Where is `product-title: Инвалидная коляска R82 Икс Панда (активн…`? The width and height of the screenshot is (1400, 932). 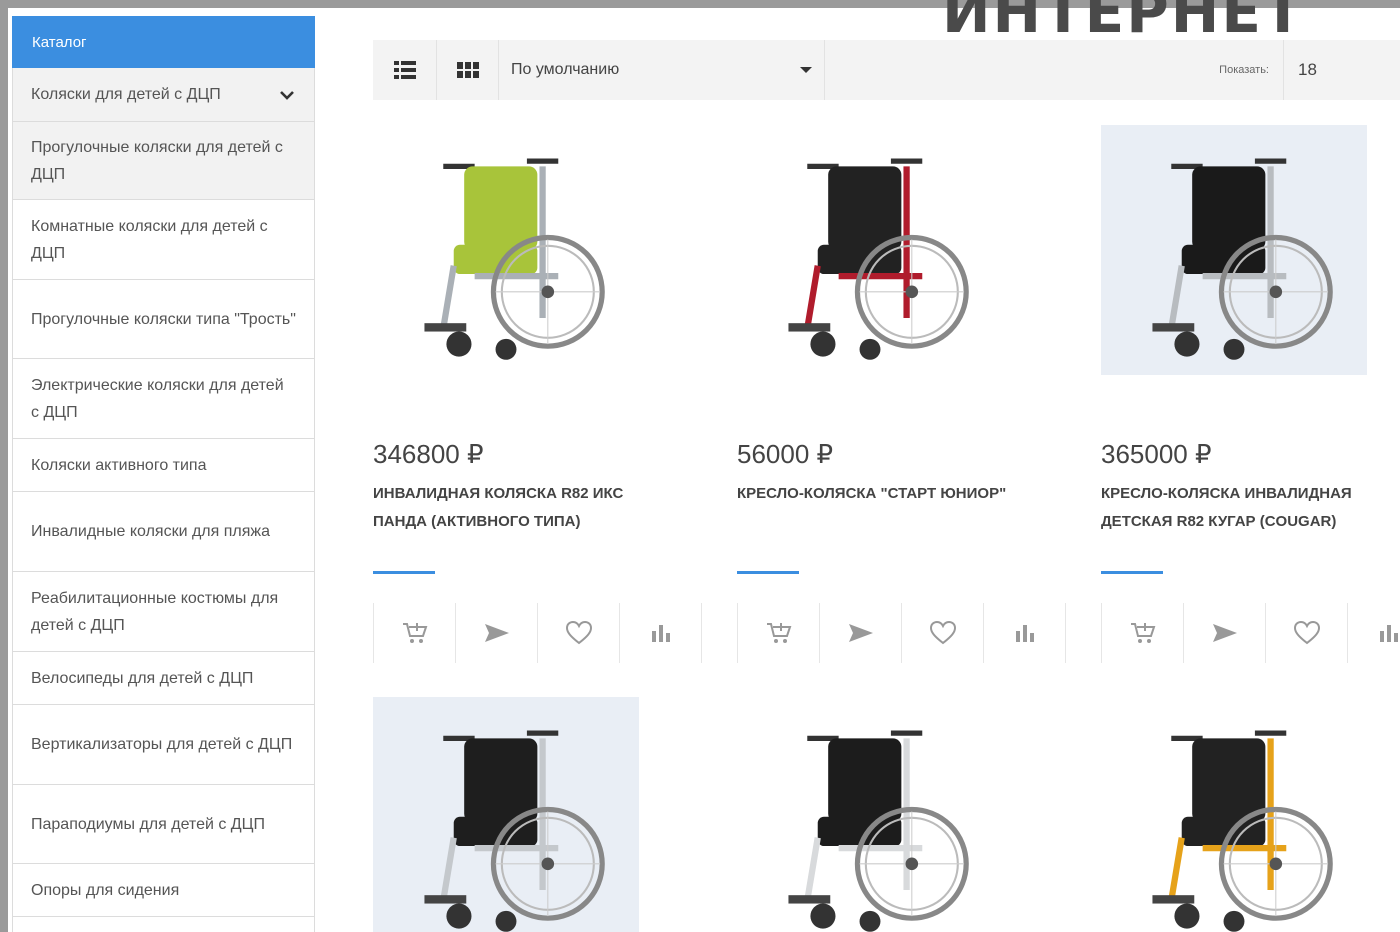
product-title: Инвалидная коляска R82 Икс Панда (активн… is located at coordinates (523, 508).